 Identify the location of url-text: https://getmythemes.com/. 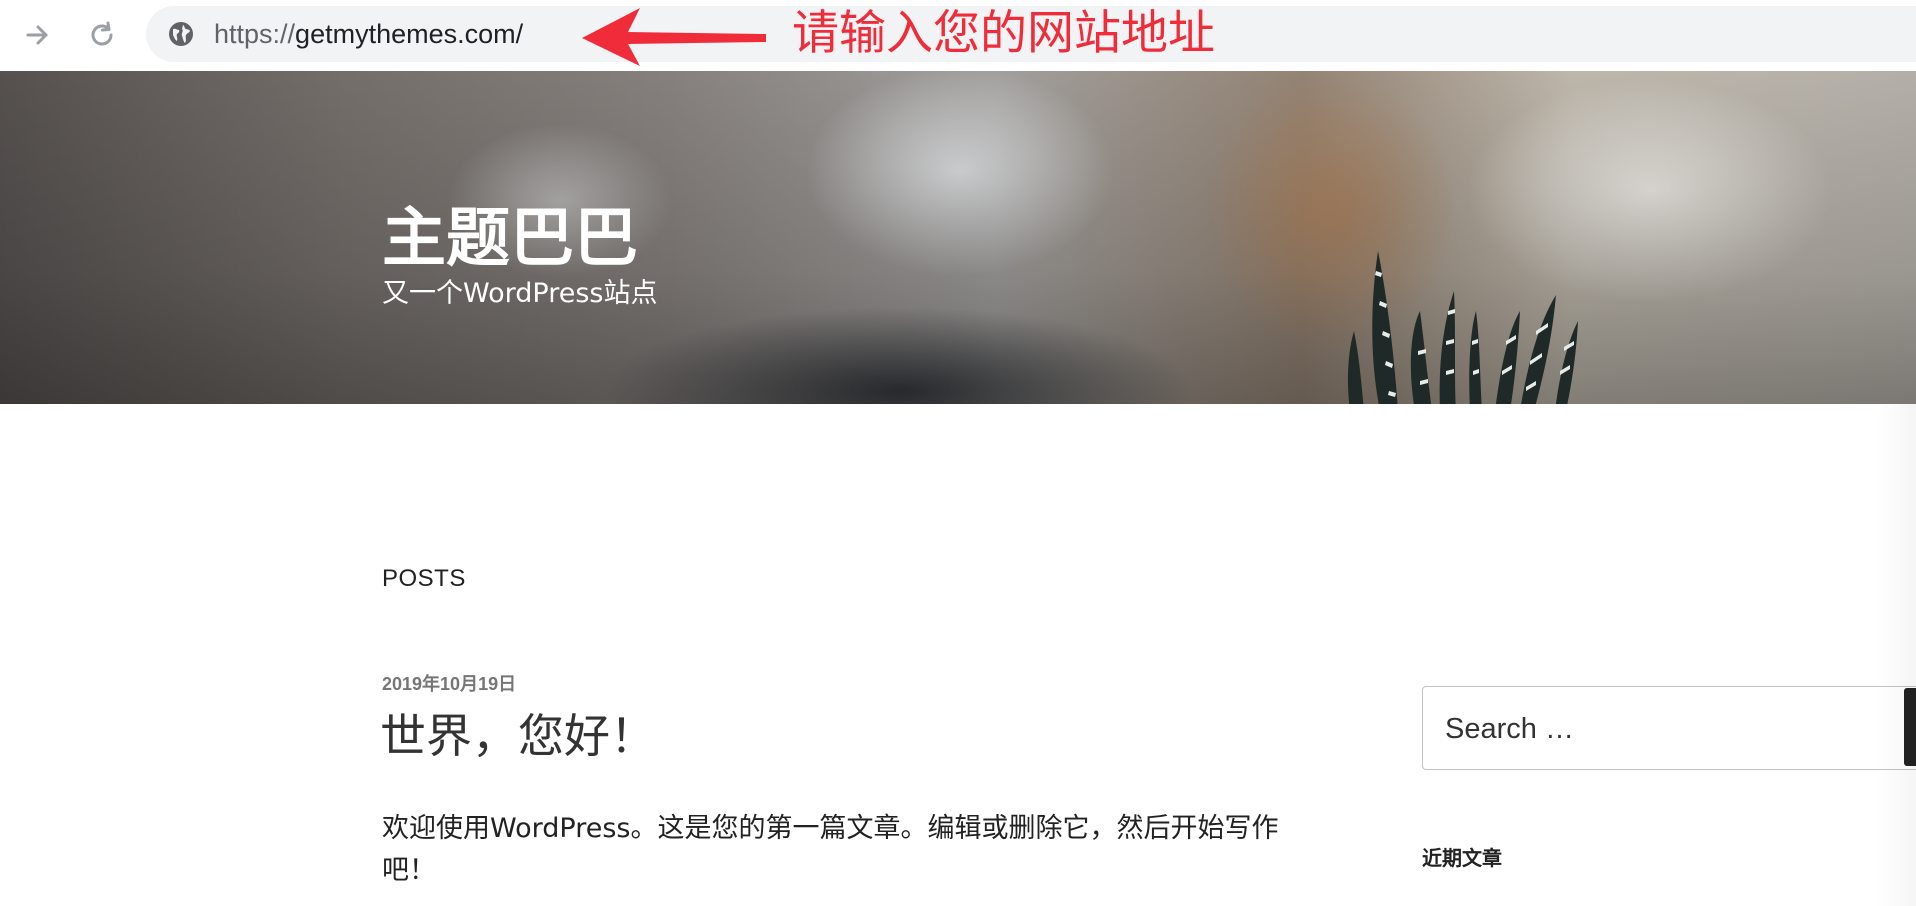
(368, 34).